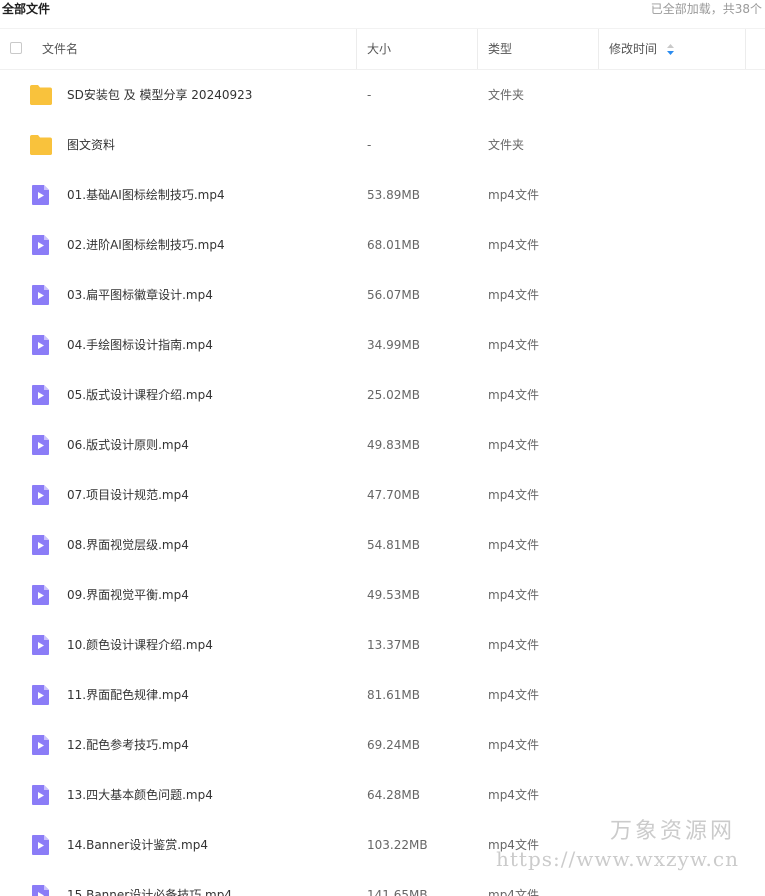 The width and height of the screenshot is (765, 896). I want to click on file-name: SD安装包 及 模型分享 20240923, so click(159, 95).